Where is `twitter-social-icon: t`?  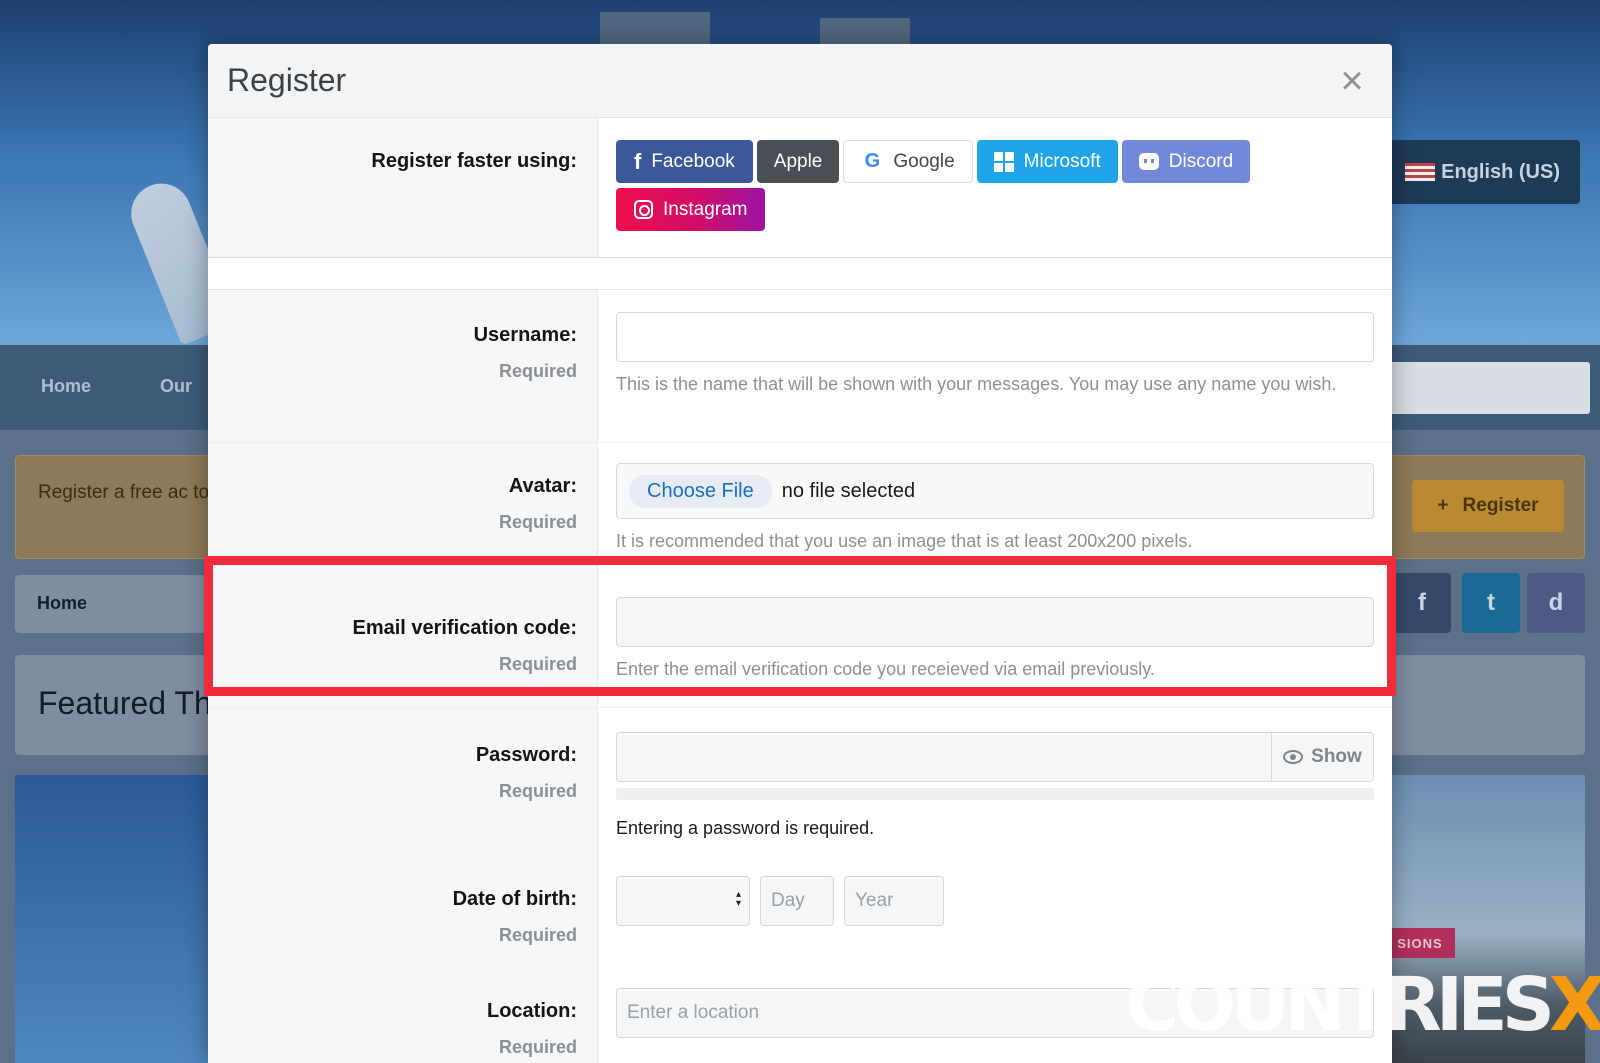 twitter-social-icon: t is located at coordinates (1491, 603).